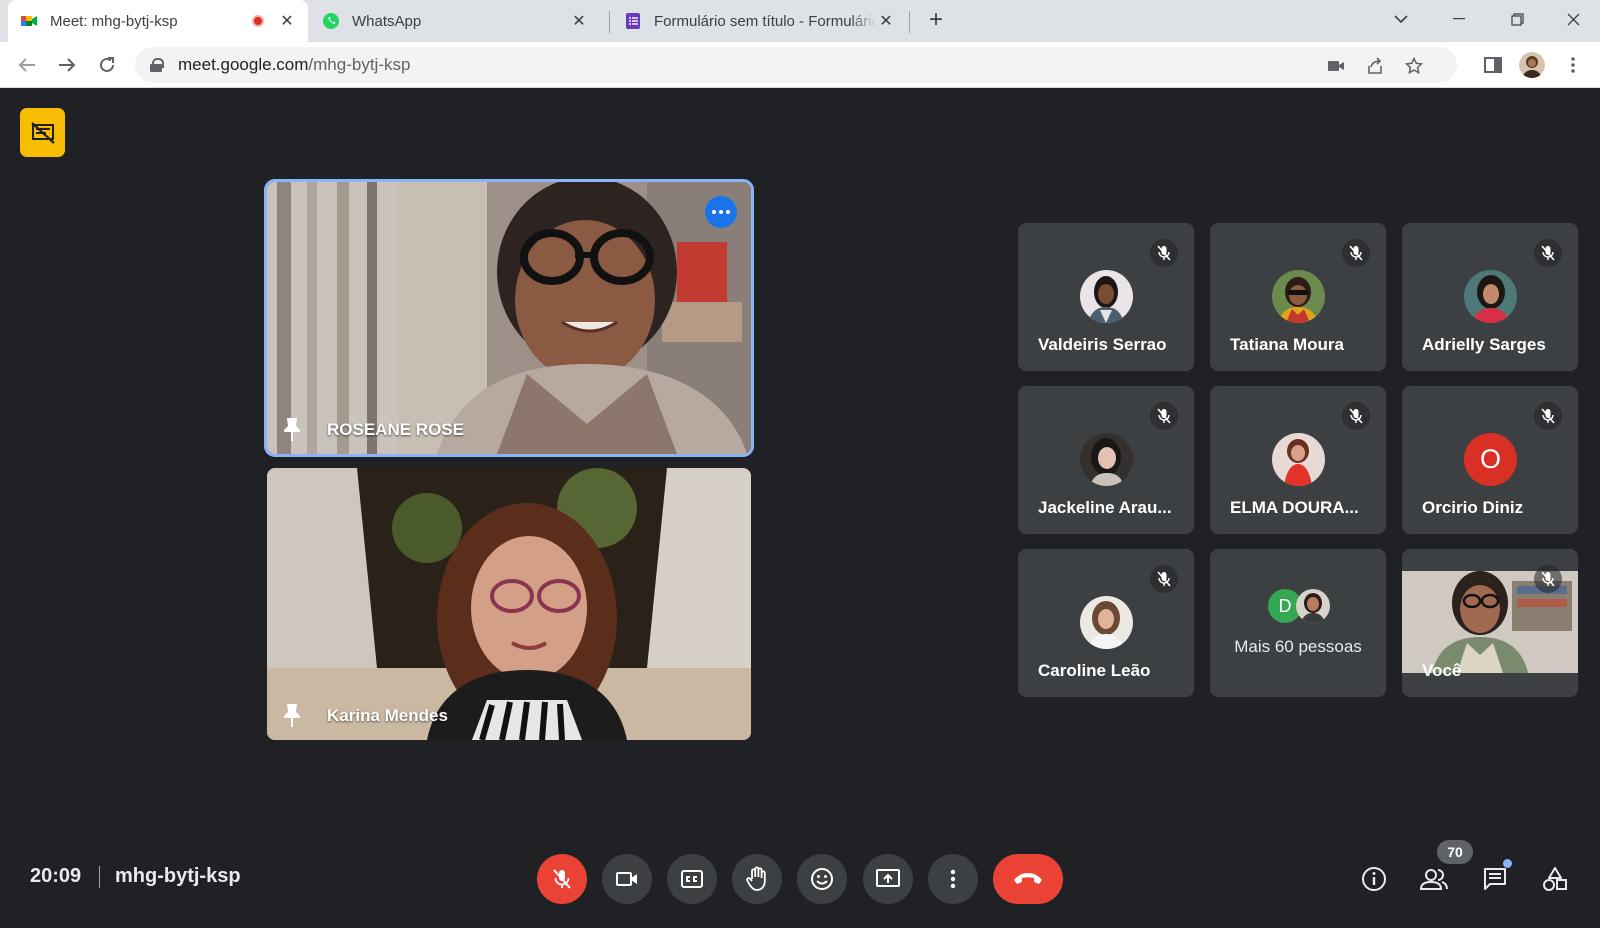 This screenshot has width=1600, height=928. I want to click on participant-name: Valdeiris Serrao, so click(1102, 344).